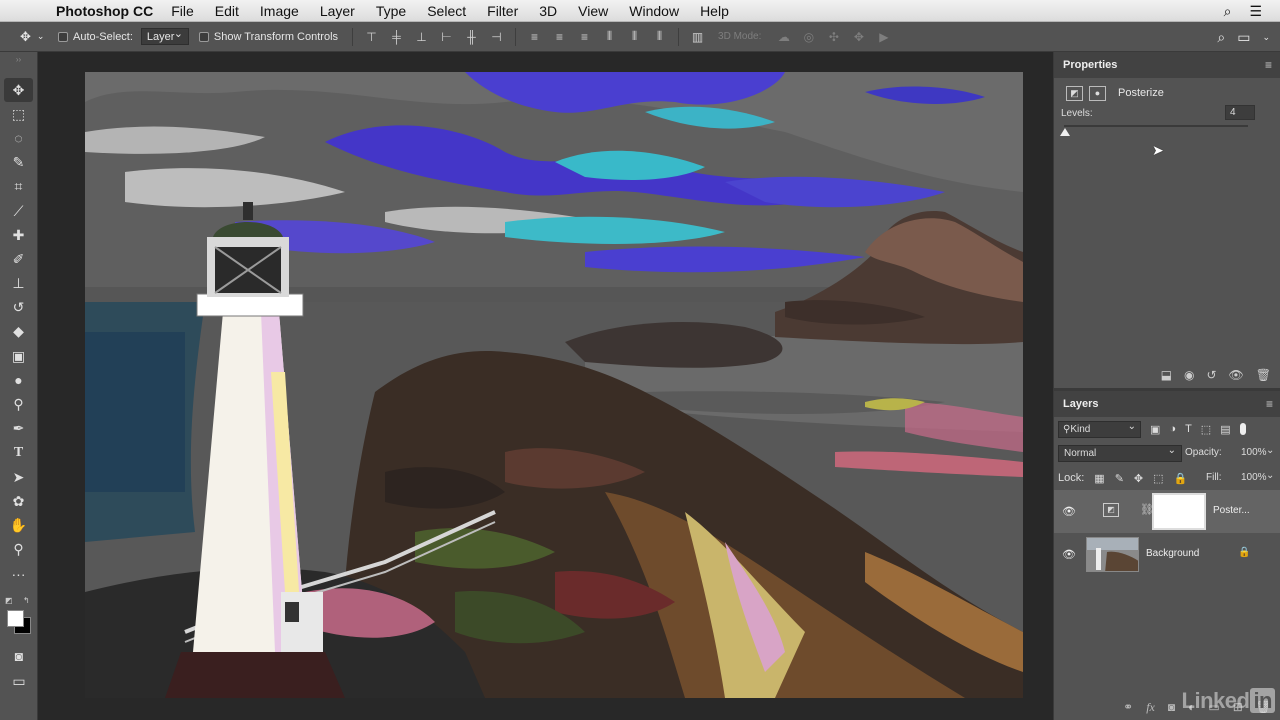 The width and height of the screenshot is (1280, 720). I want to click on pen-tool-icon: ✒, so click(18, 429).